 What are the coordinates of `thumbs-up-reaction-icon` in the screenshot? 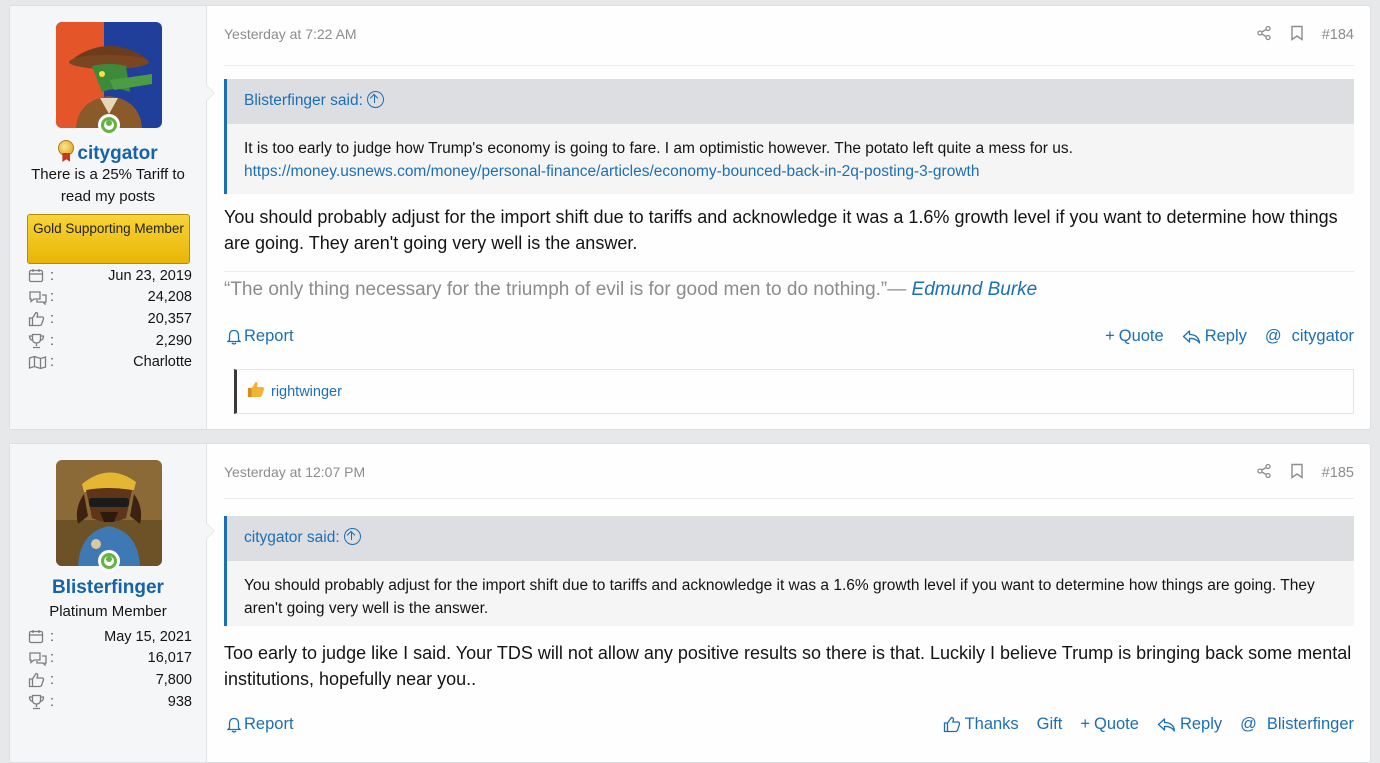 It's located at (256, 391).